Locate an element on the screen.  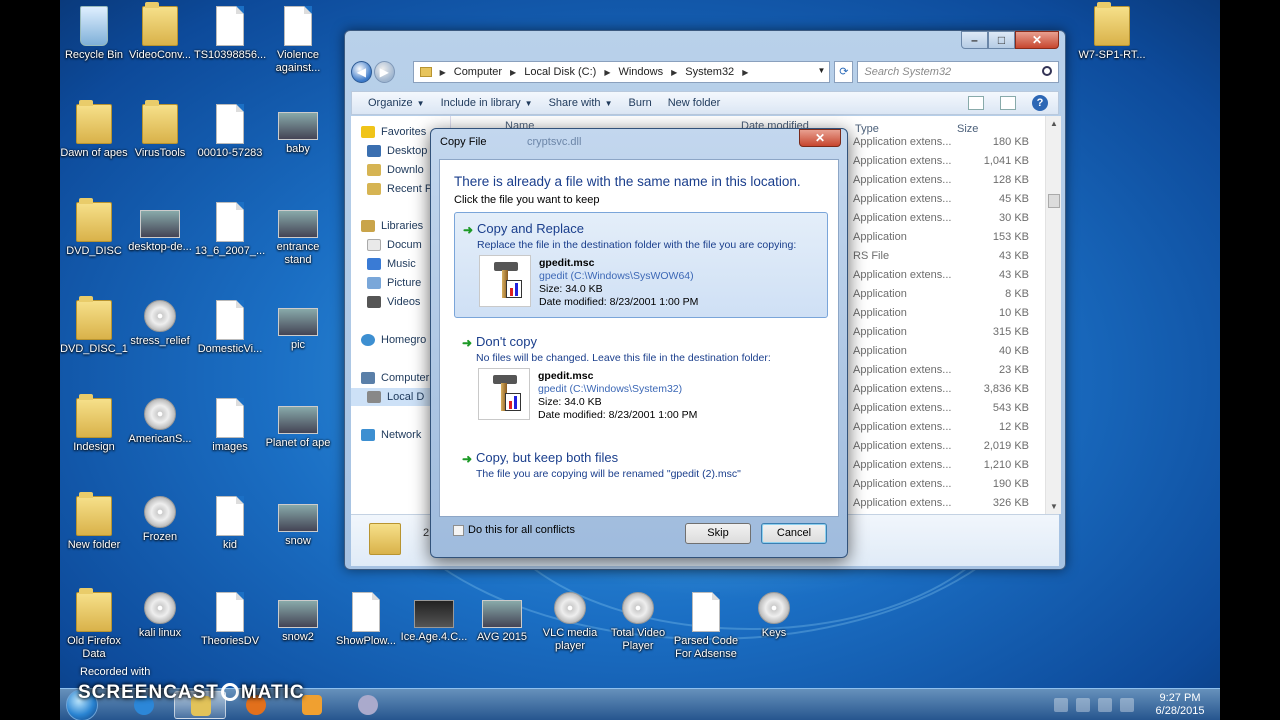
desktop-icon-item: Total Video Player is located at coordinates (638, 622).